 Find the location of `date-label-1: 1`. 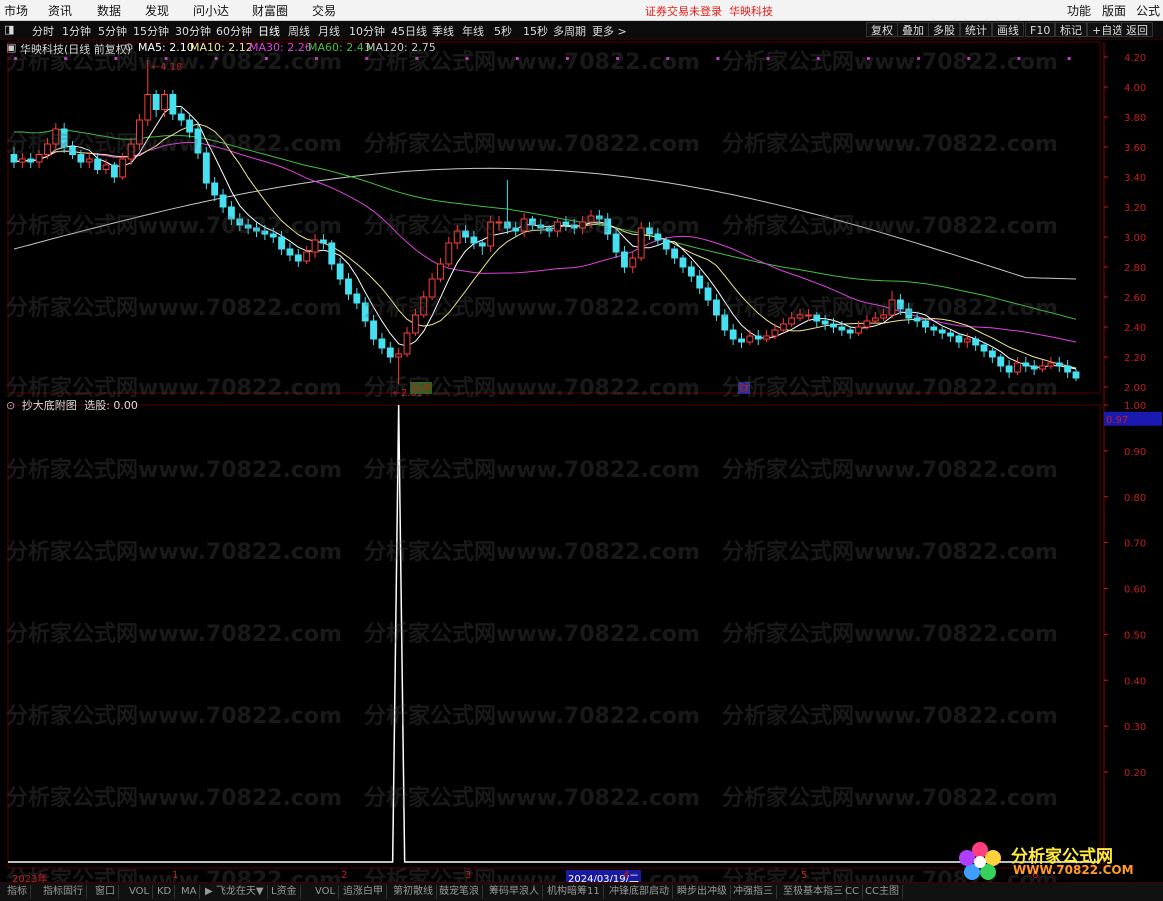

date-label-1: 1 is located at coordinates (175, 875).